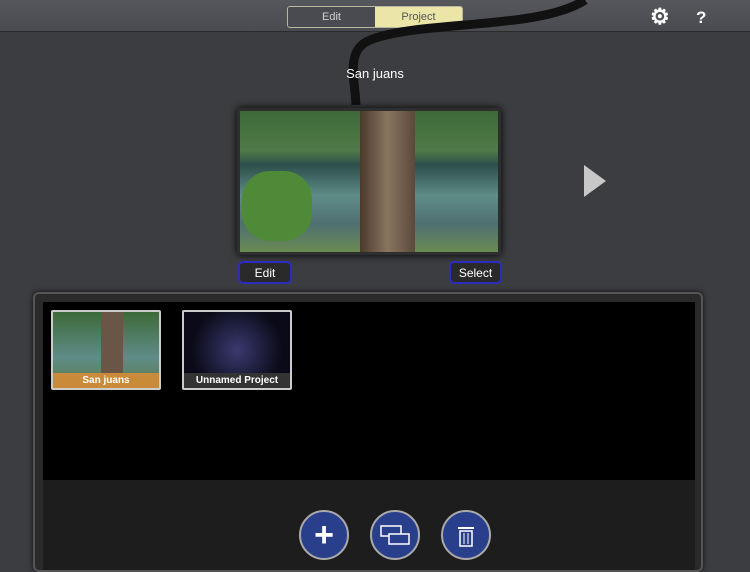  Describe the element at coordinates (475, 272) in the screenshot. I see `select-button: Select` at that location.